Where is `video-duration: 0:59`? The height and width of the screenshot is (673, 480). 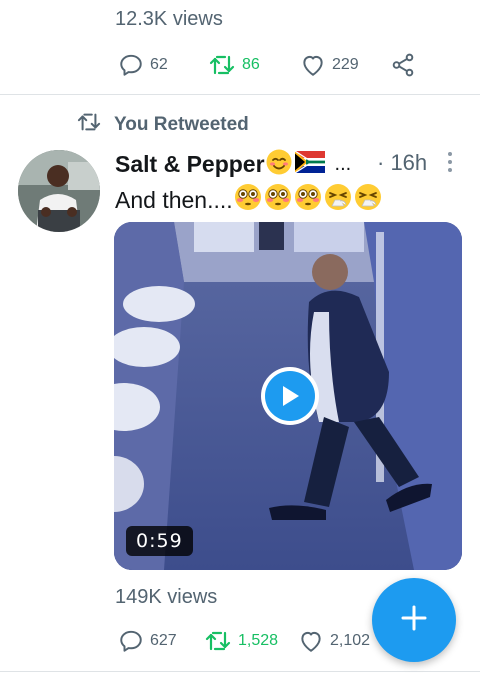
video-duration: 0:59 is located at coordinates (159, 541).